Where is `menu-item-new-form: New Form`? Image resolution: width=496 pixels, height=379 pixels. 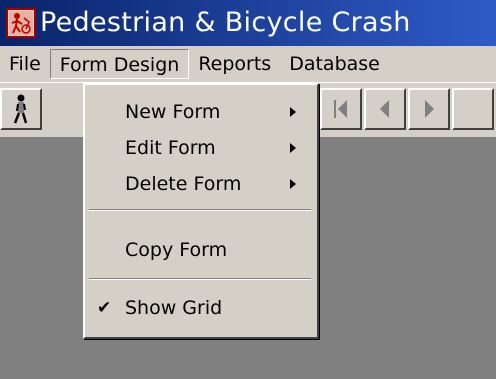
menu-item-new-form: New Form is located at coordinates (201, 112).